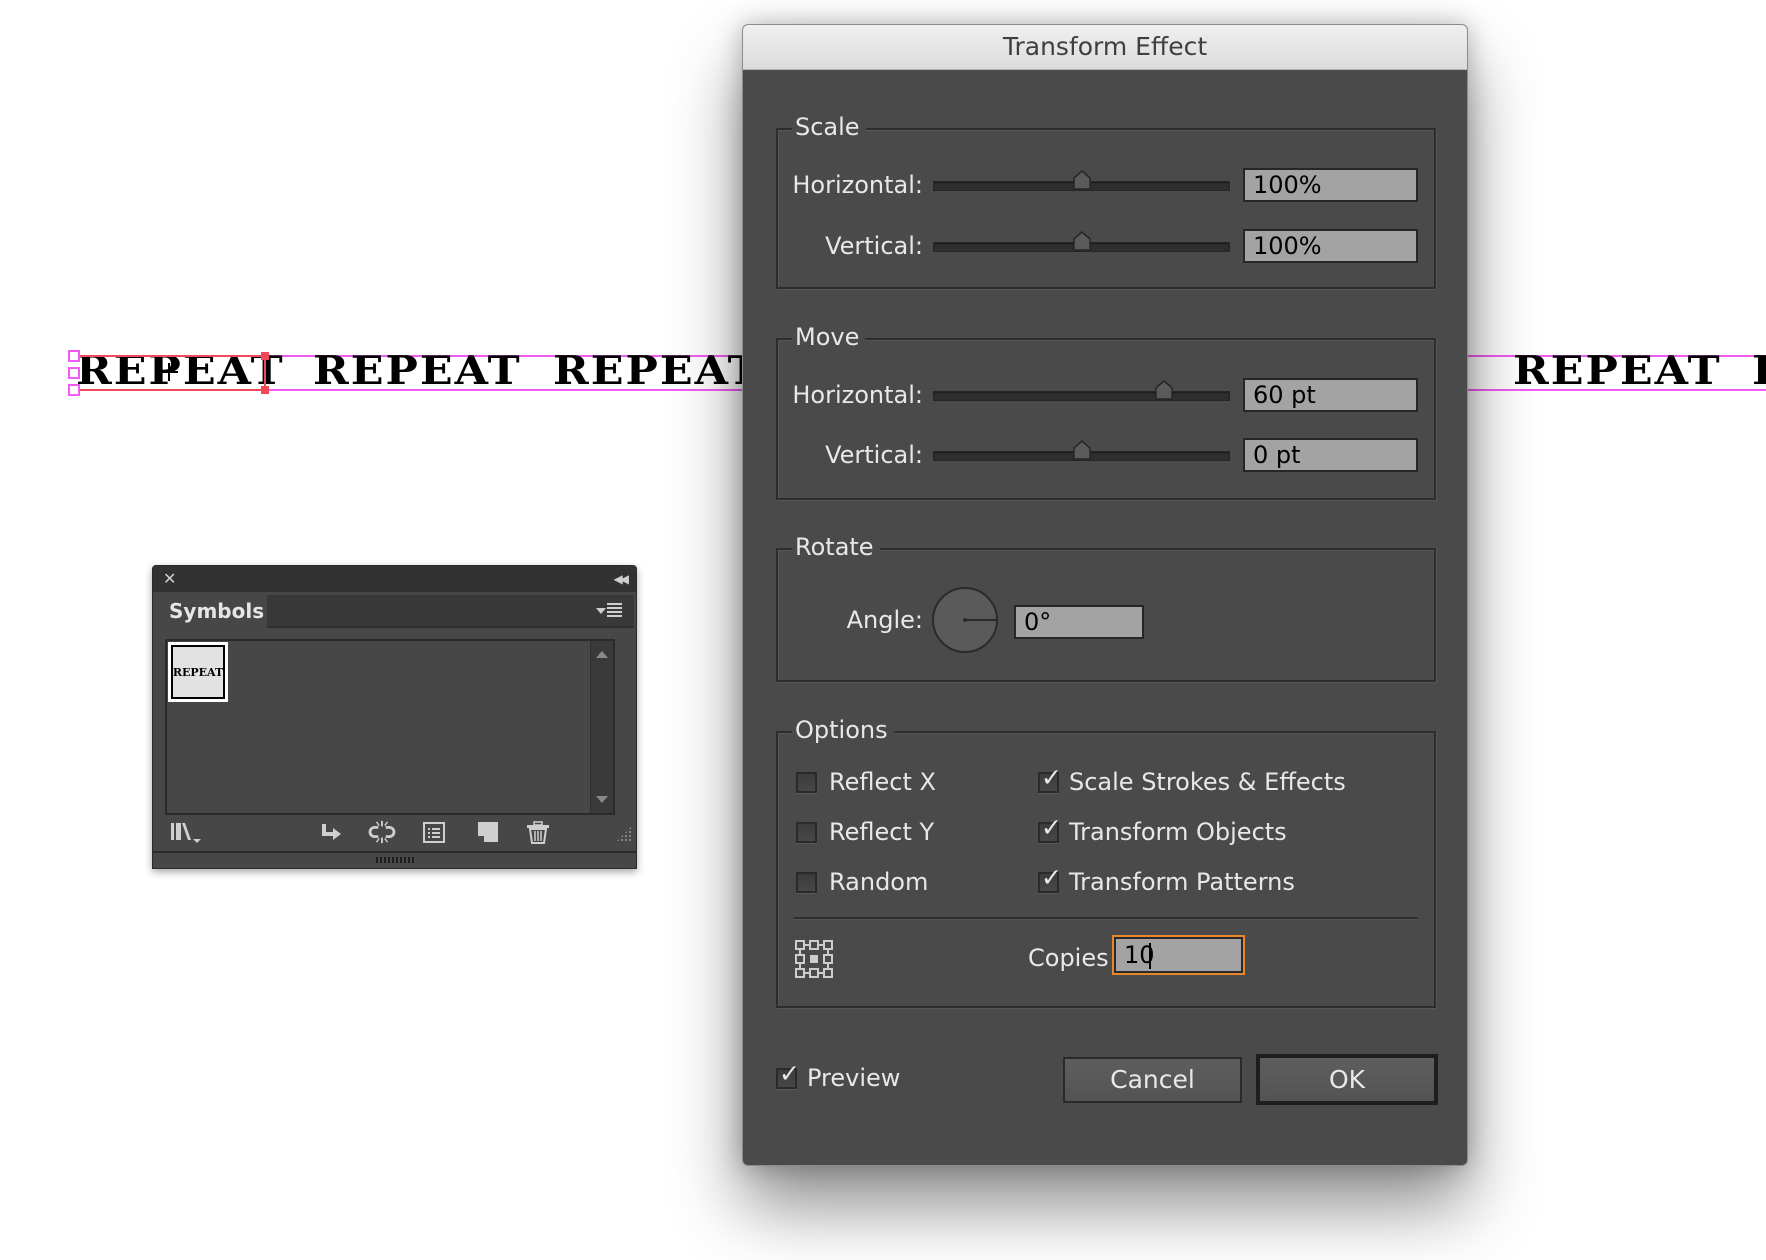 The height and width of the screenshot is (1260, 1766). I want to click on text-caret, so click(1150, 956).